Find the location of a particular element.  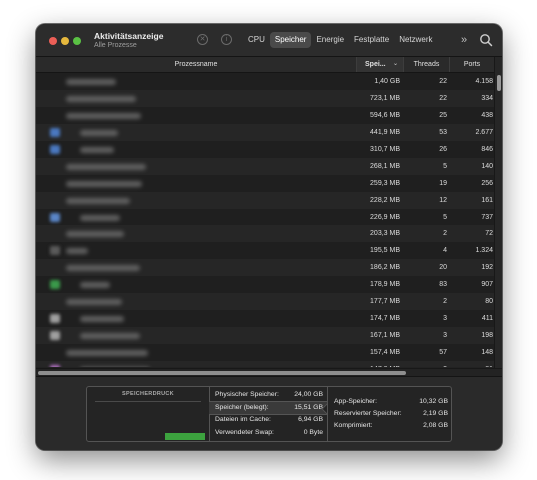

memory-value: 310,7 MB is located at coordinates (385, 149).